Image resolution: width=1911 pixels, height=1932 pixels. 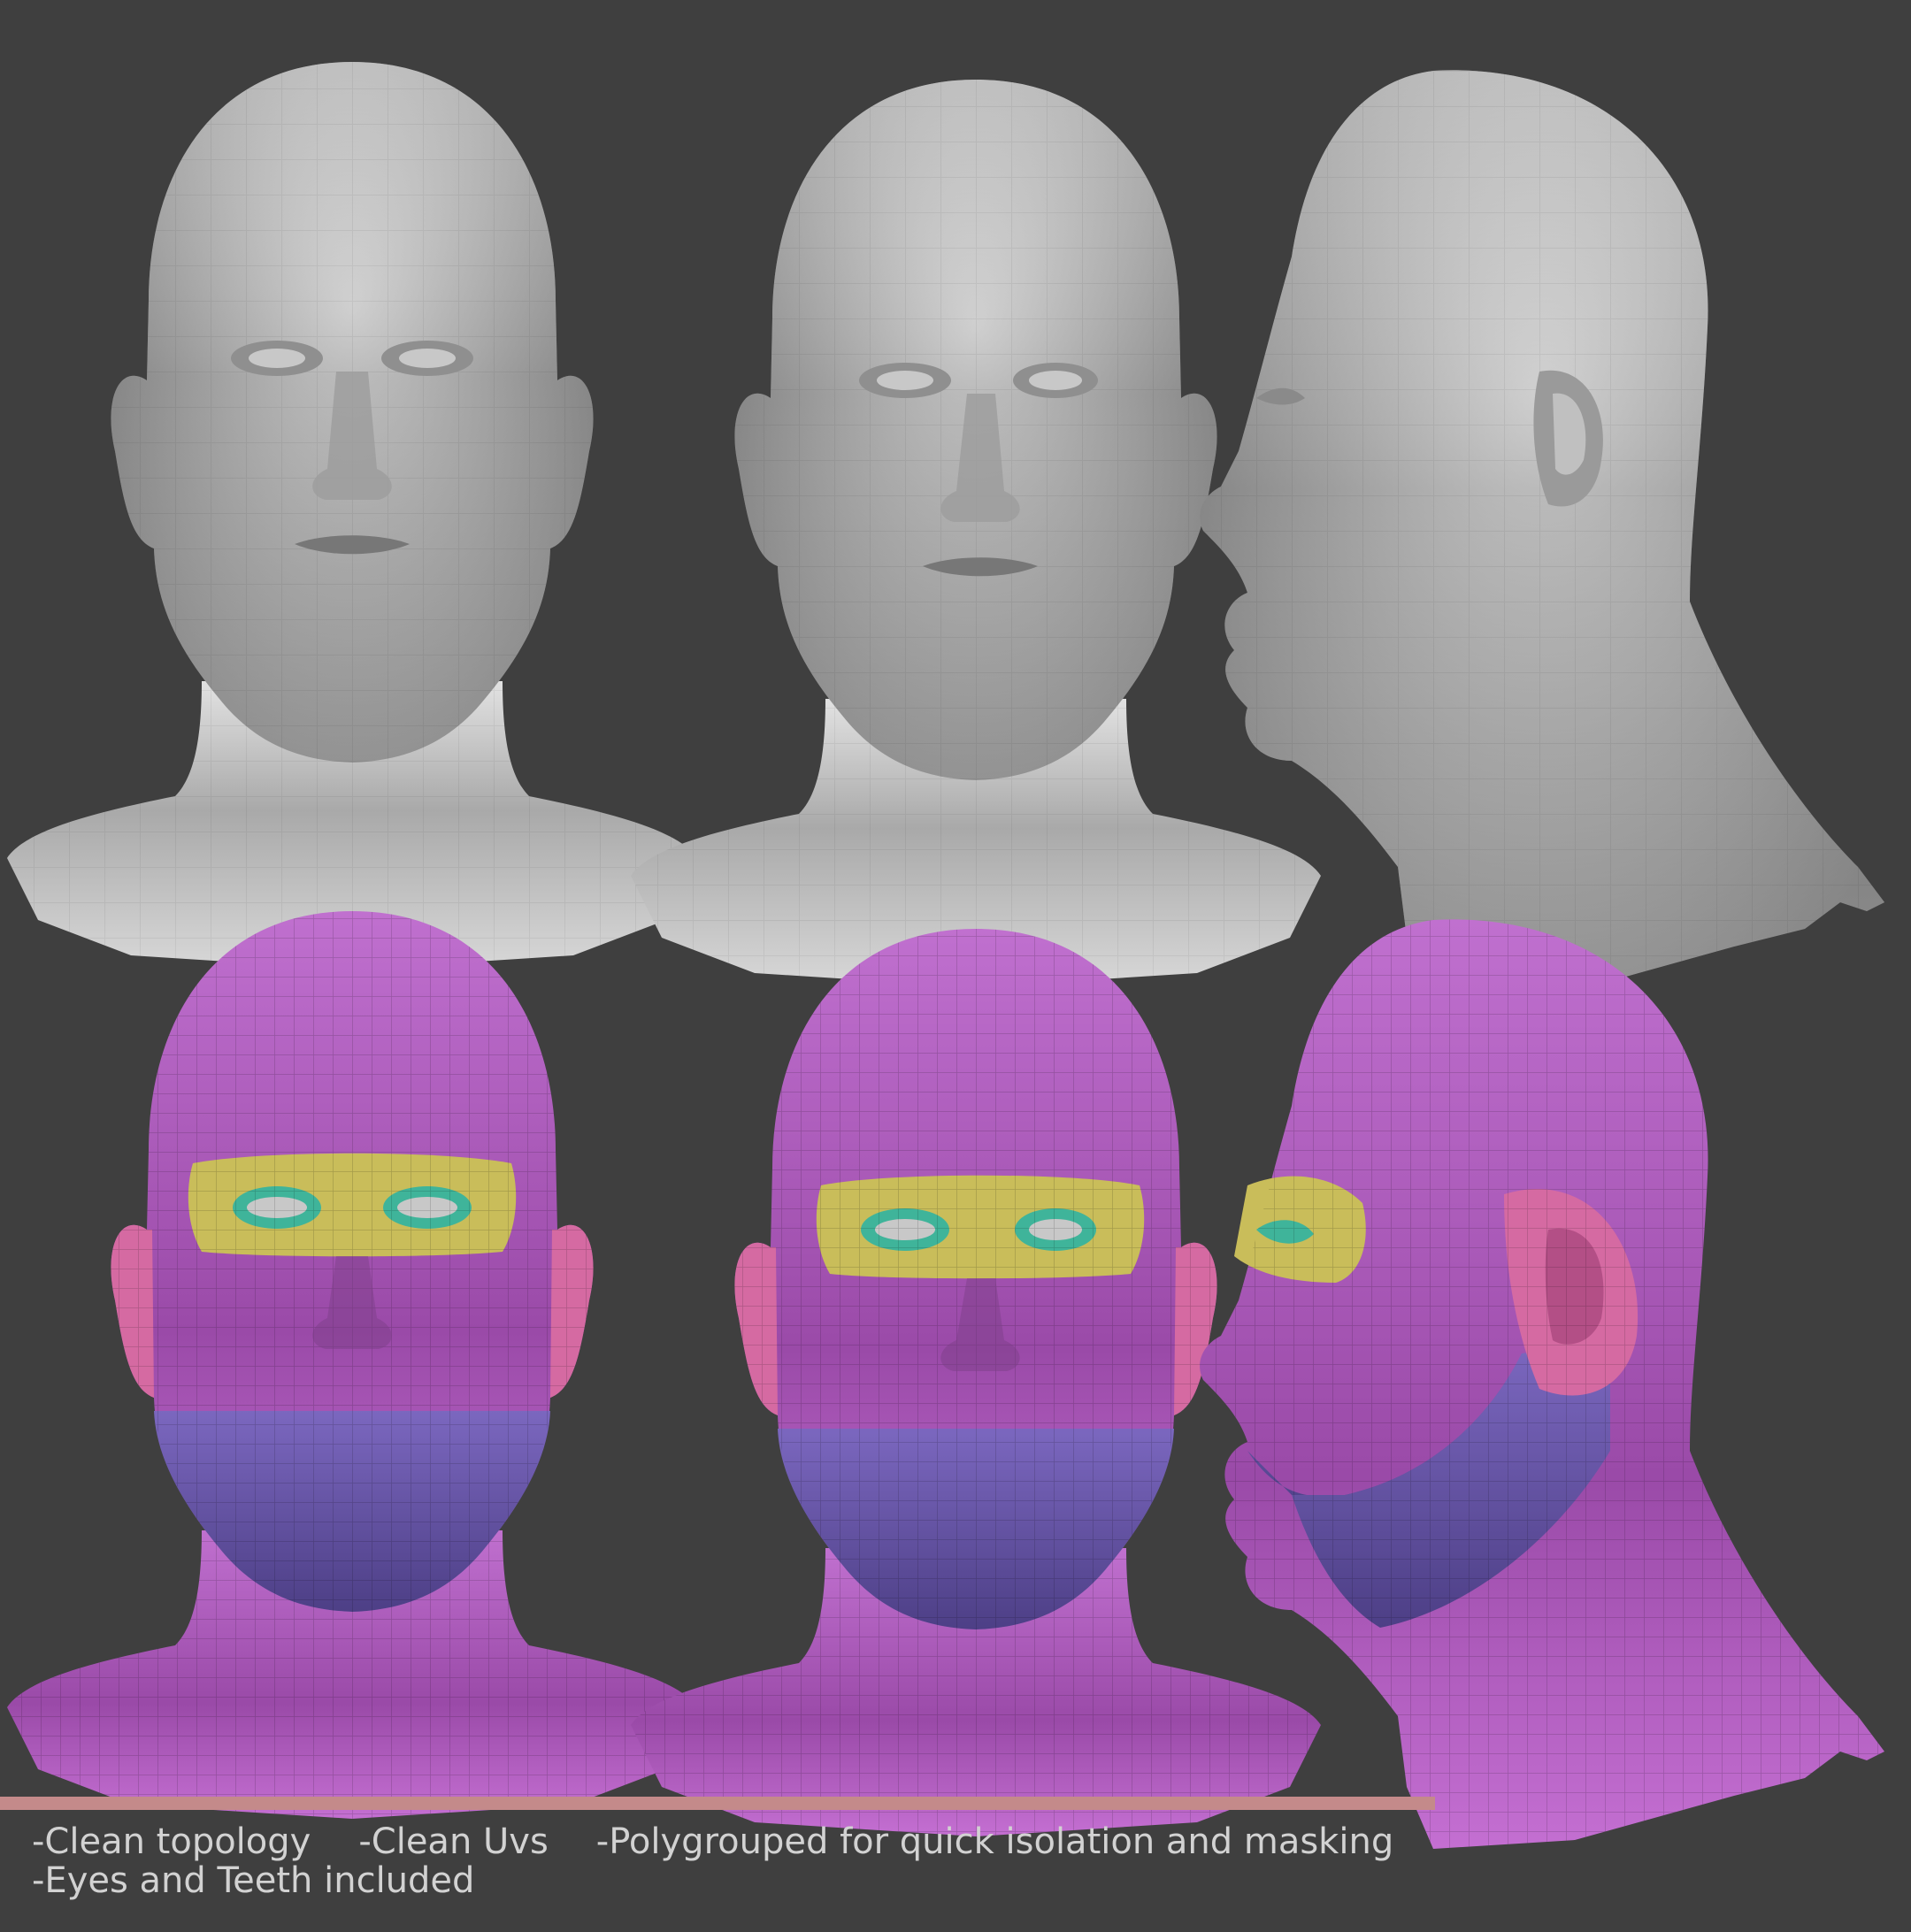 What do you see at coordinates (784, 1880) in the screenshot?
I see `feature-line-2: -Eyes and Teeth included` at bounding box center [784, 1880].